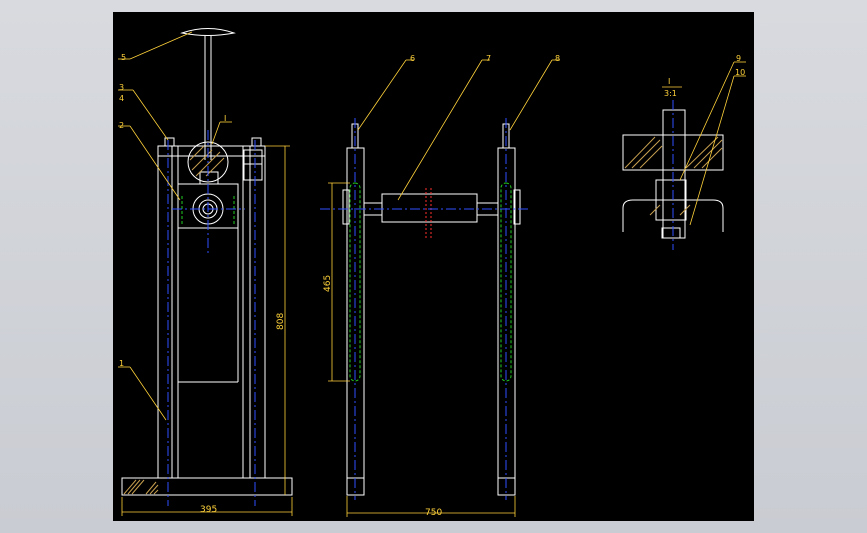  Describe the element at coordinates (225, 118) in the screenshot. I see `label-detail-mark: I` at that location.